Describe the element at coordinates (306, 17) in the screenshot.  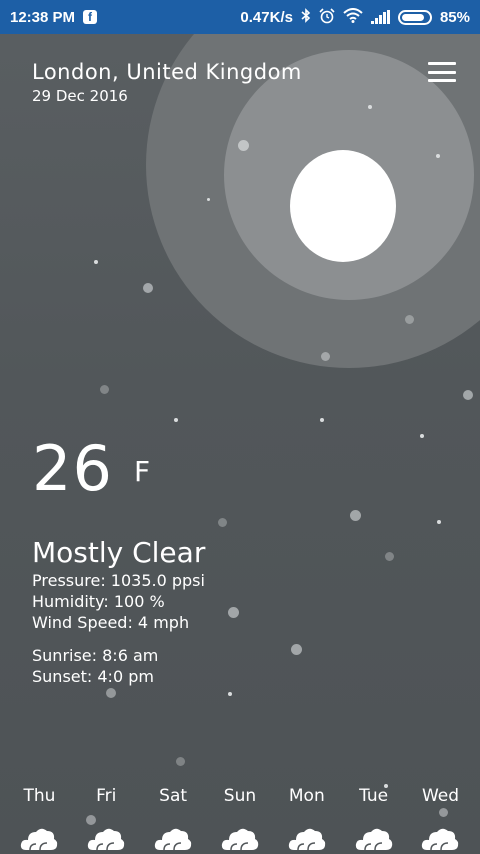
I see `bluetooth-icon` at that location.